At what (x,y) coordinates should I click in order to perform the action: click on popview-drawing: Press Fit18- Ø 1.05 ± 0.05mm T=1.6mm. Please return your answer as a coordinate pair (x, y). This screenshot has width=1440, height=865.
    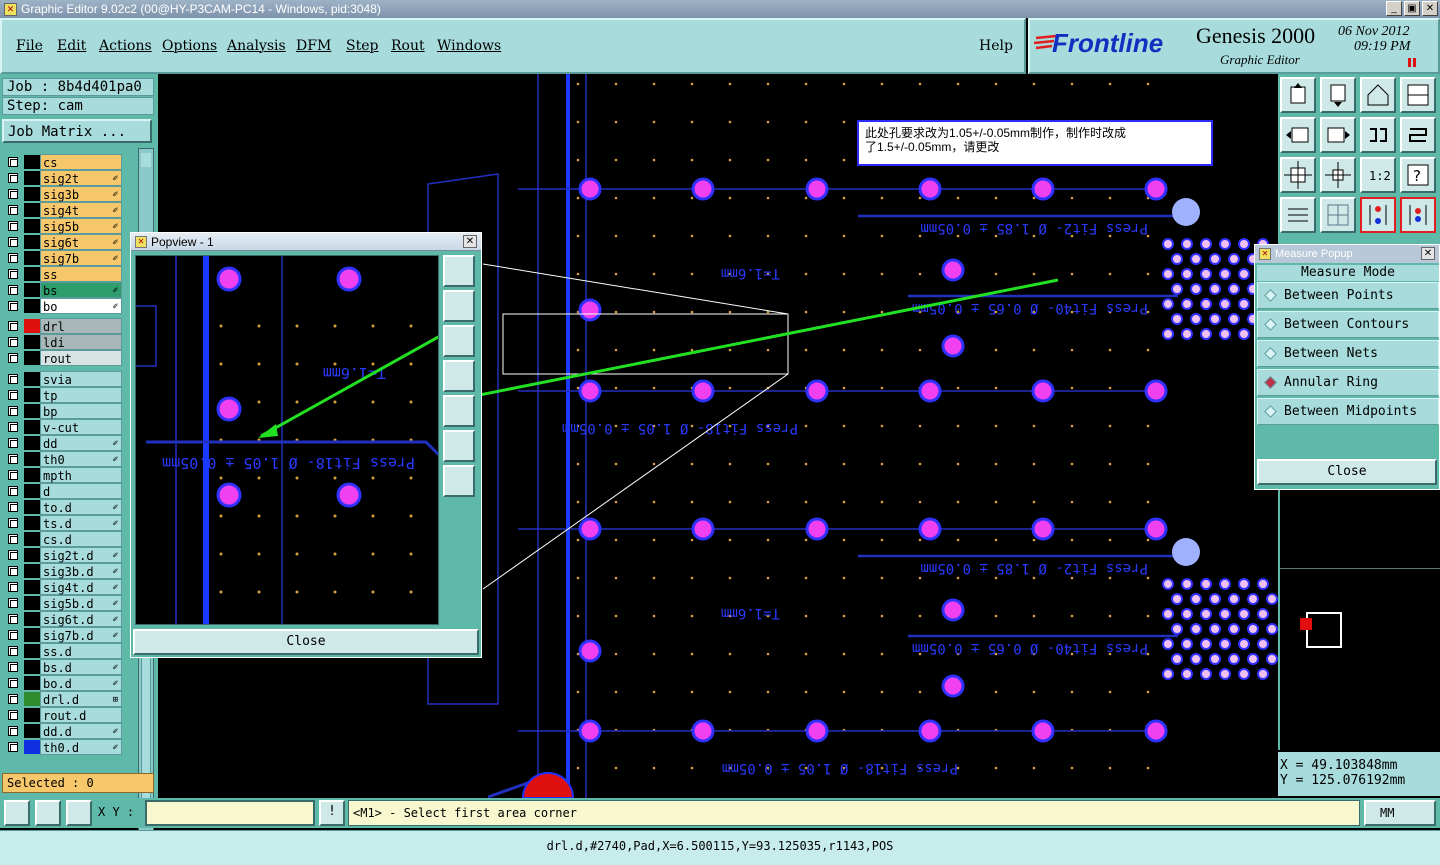
    Looking at the image, I should click on (287, 440).